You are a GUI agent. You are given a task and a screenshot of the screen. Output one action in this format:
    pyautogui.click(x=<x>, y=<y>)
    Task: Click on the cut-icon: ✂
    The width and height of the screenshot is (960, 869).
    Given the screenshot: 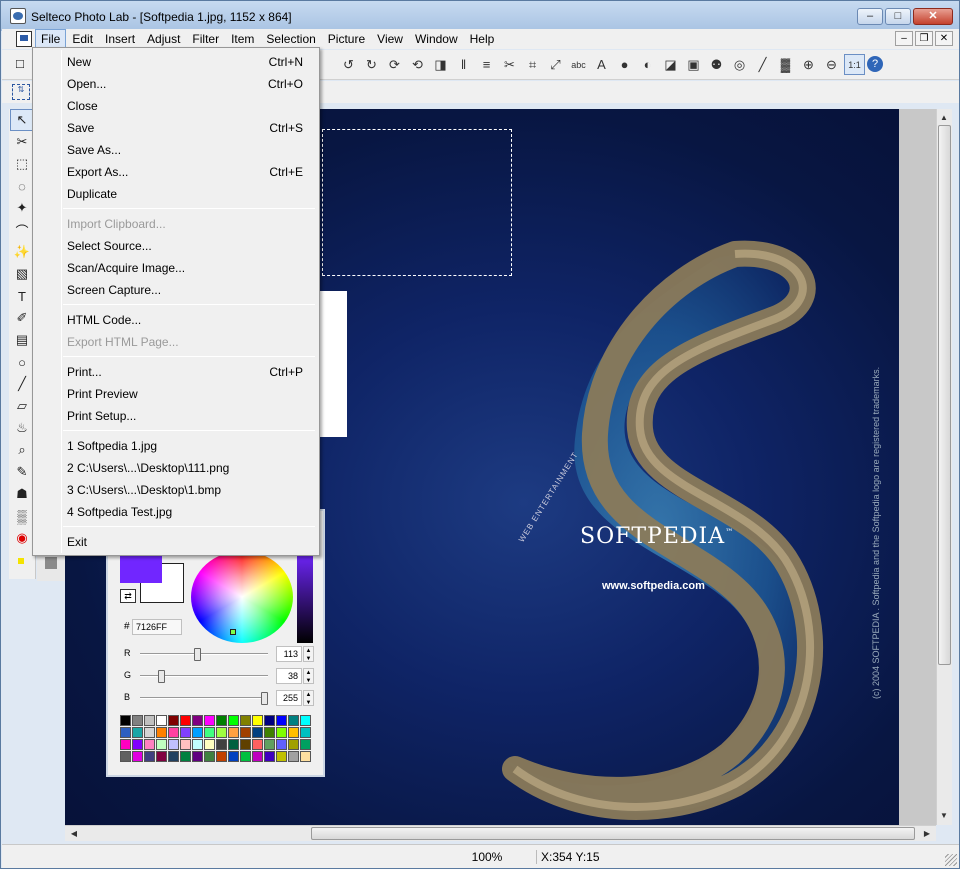 What is the action you would take?
    pyautogui.click(x=509, y=64)
    